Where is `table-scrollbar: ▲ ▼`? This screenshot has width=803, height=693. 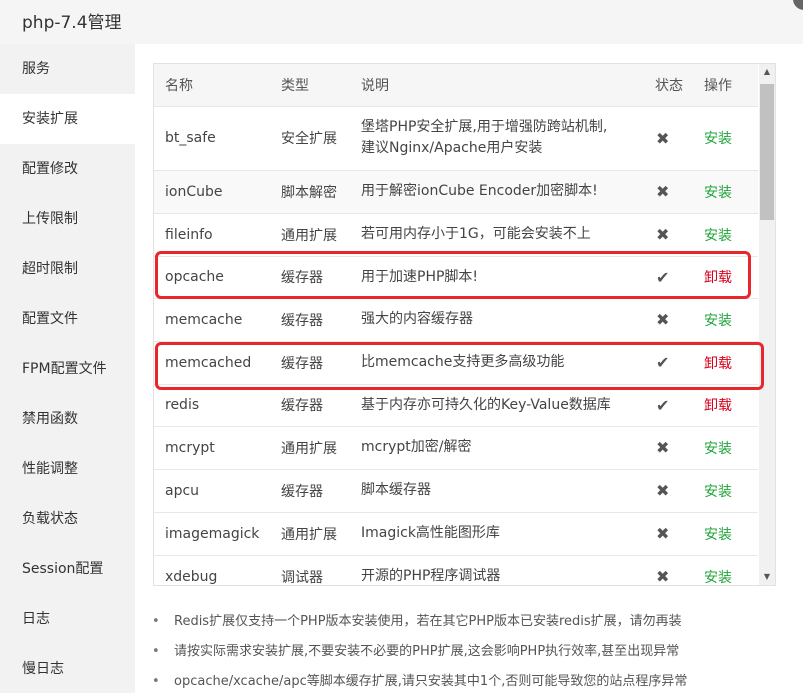 table-scrollbar: ▲ ▼ is located at coordinates (767, 324).